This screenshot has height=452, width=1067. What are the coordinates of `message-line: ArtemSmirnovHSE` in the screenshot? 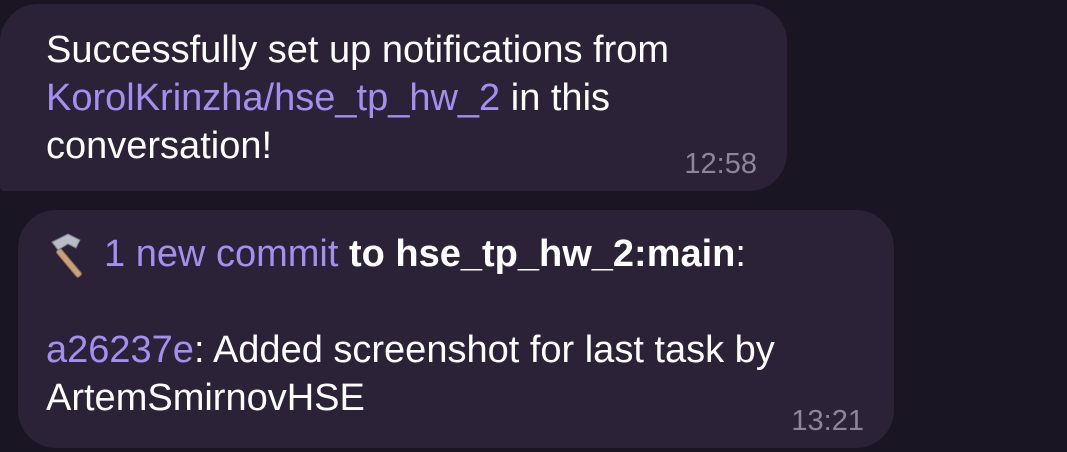 It's located at (450, 398).